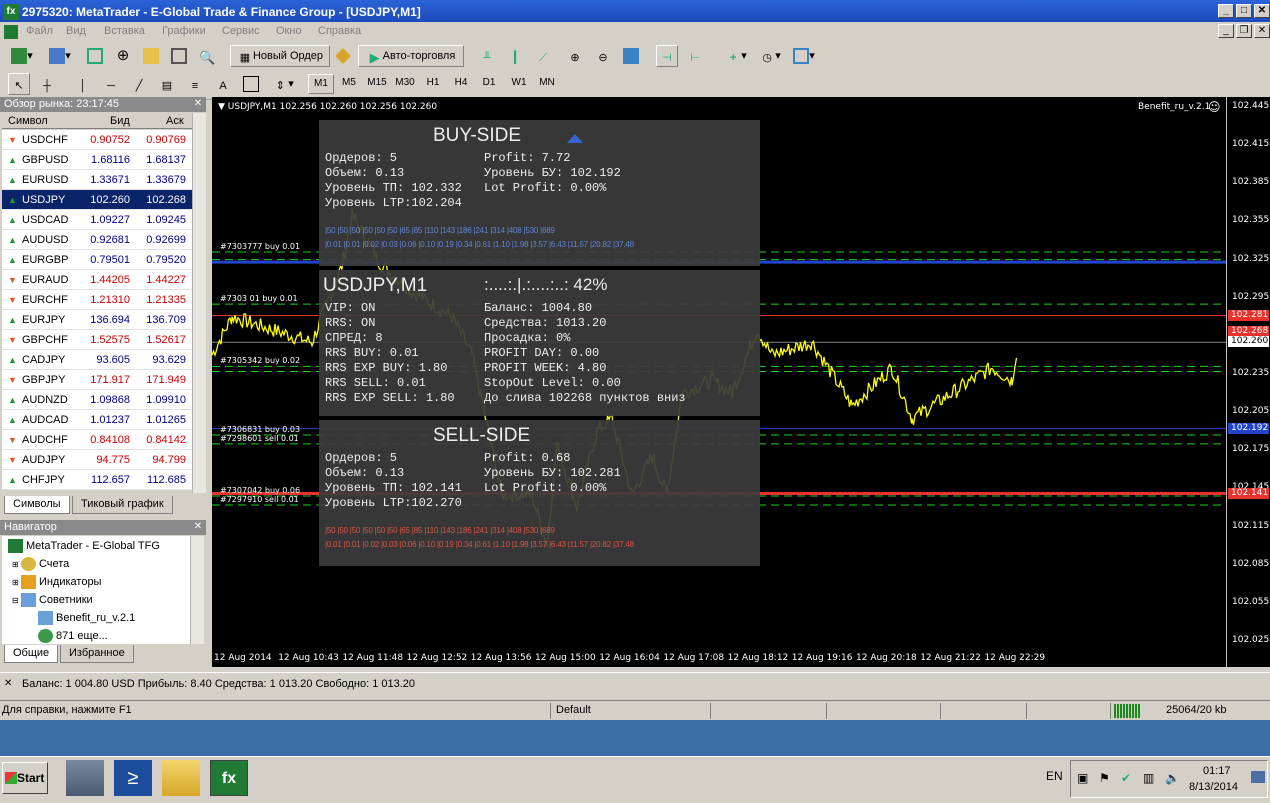 This screenshot has width=1270, height=803. What do you see at coordinates (573, 710) in the screenshot?
I see `status-profile: Default` at bounding box center [573, 710].